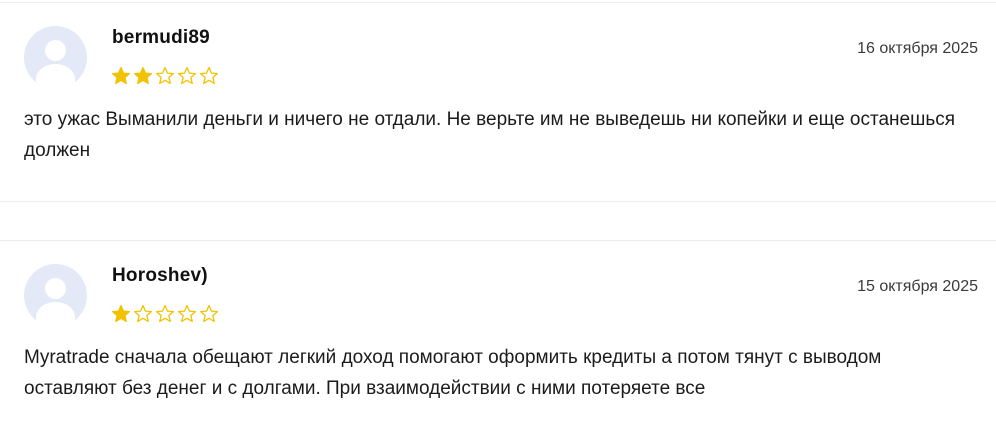 The width and height of the screenshot is (996, 440). Describe the element at coordinates (160, 276) in the screenshot. I see `review-username: Horoshev)` at that location.